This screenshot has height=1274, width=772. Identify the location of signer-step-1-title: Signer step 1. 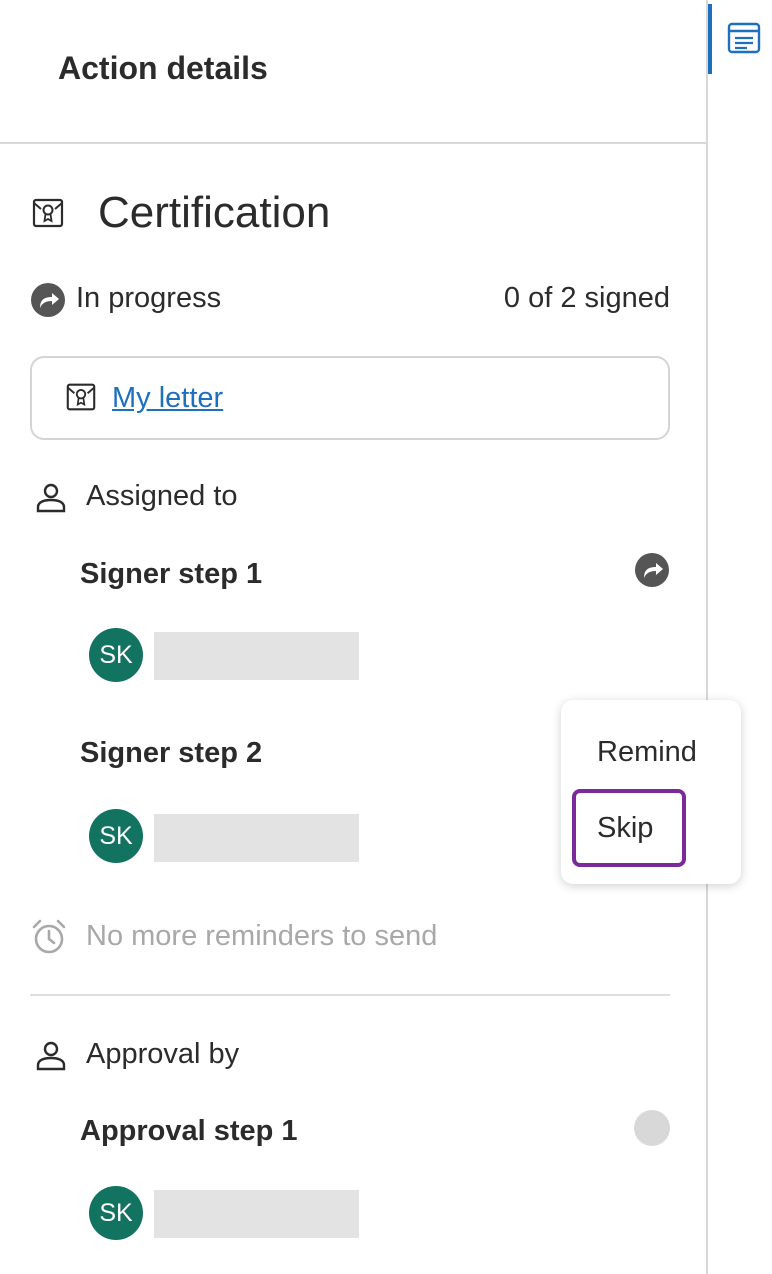
(171, 574).